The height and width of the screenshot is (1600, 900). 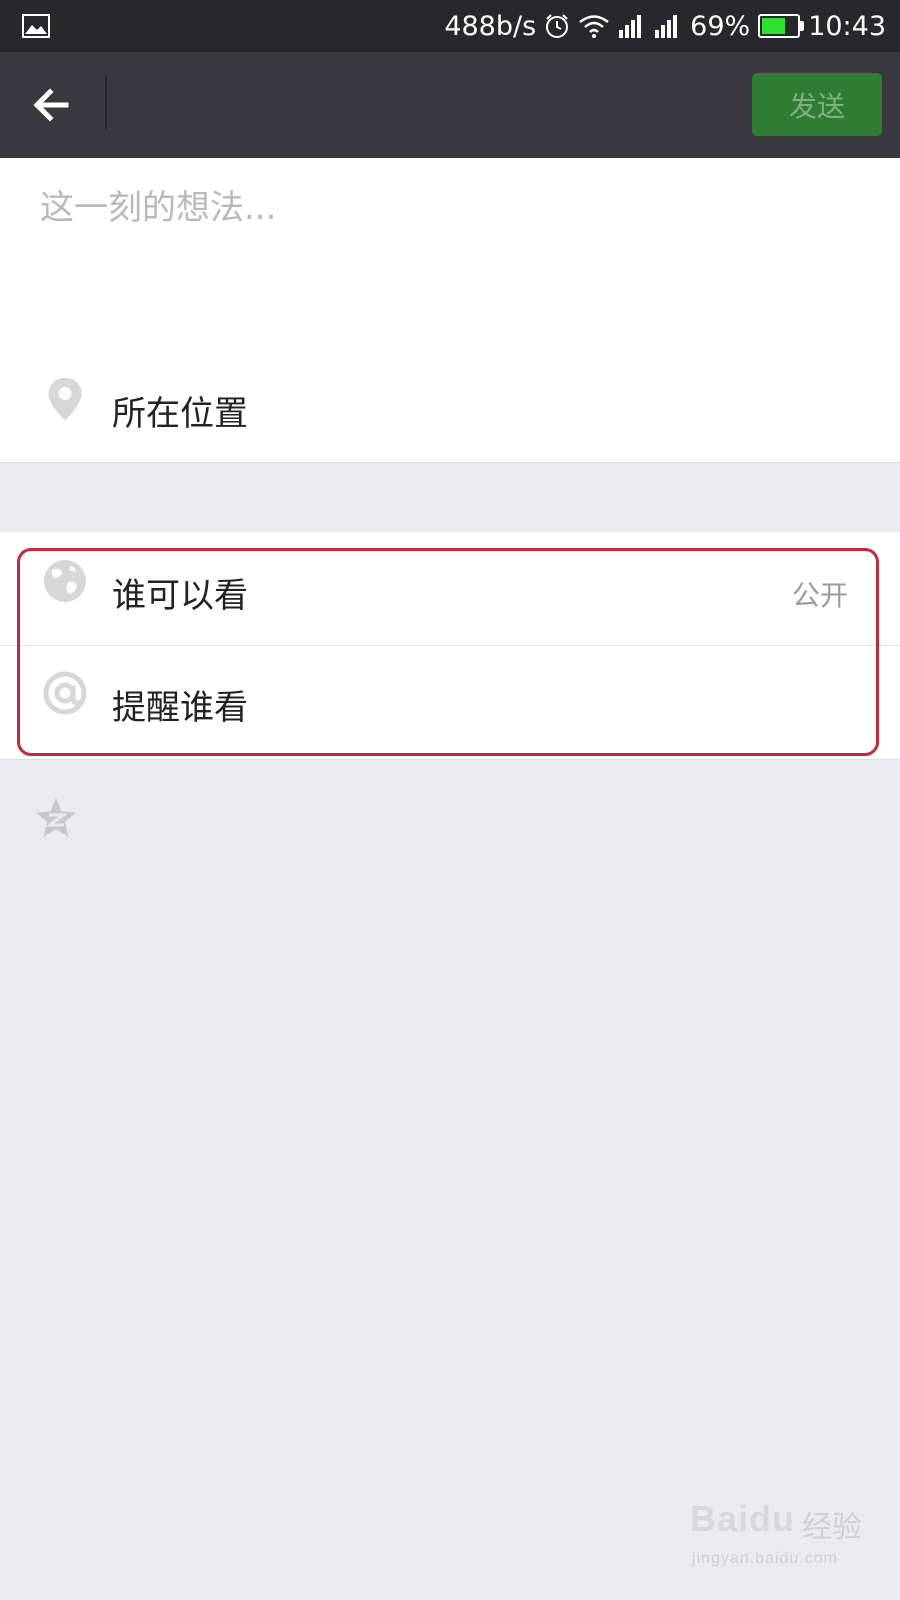 What do you see at coordinates (490, 26) in the screenshot?
I see `net-speed: 488b/s` at bounding box center [490, 26].